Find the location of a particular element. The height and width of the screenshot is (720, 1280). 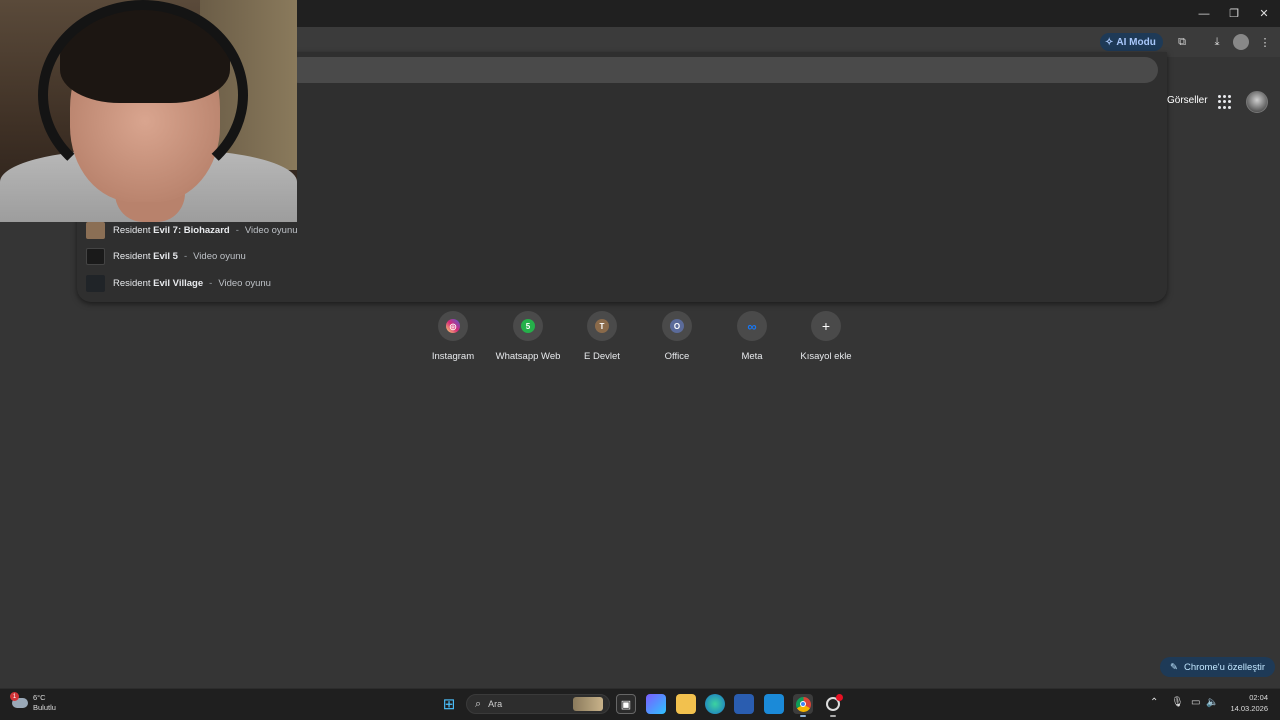

whatsapp-icon: 5 is located at coordinates (528, 326).